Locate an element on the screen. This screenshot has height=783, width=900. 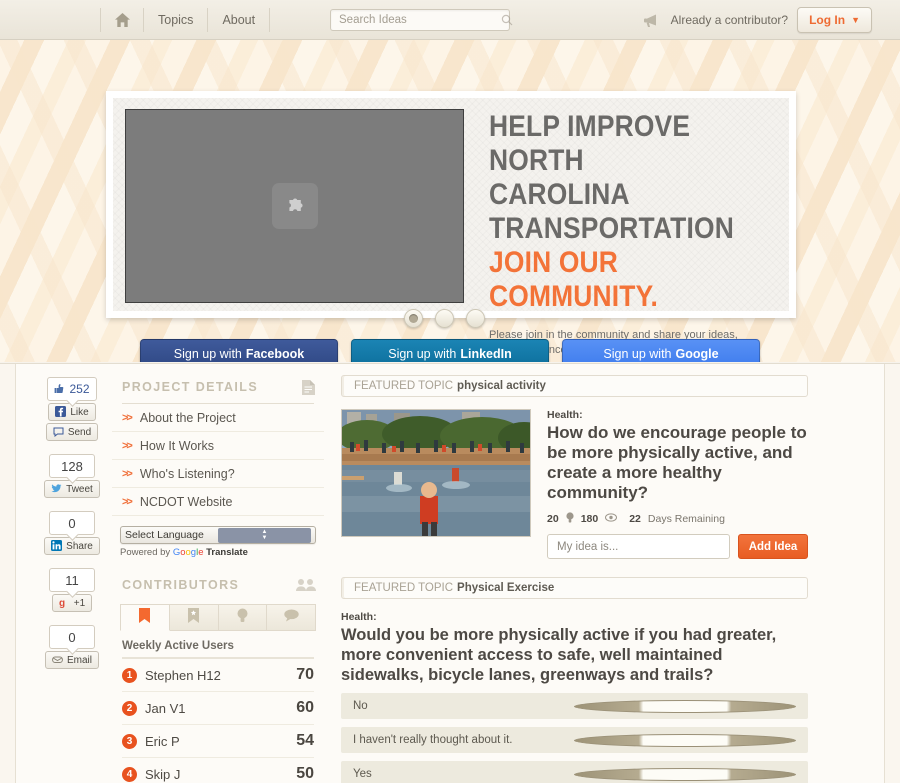
login-button: Log In ▼ is located at coordinates (834, 20).